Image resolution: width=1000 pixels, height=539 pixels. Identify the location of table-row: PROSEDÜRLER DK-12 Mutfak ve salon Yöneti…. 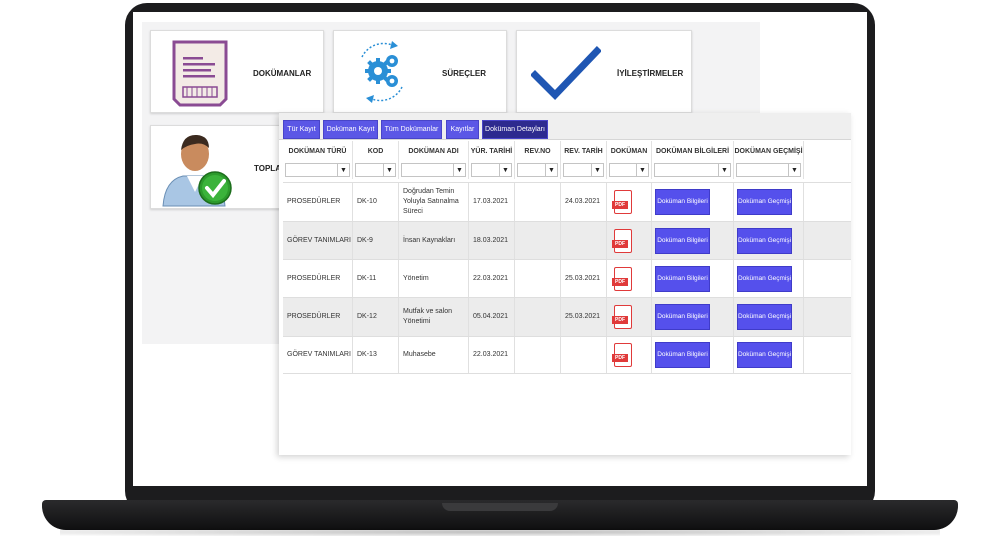
(567, 316).